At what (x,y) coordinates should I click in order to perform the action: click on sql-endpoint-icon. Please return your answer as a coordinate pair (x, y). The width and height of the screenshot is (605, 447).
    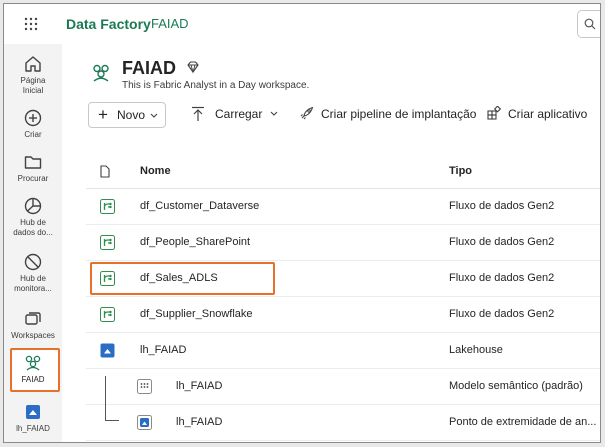
    Looking at the image, I should click on (144, 422).